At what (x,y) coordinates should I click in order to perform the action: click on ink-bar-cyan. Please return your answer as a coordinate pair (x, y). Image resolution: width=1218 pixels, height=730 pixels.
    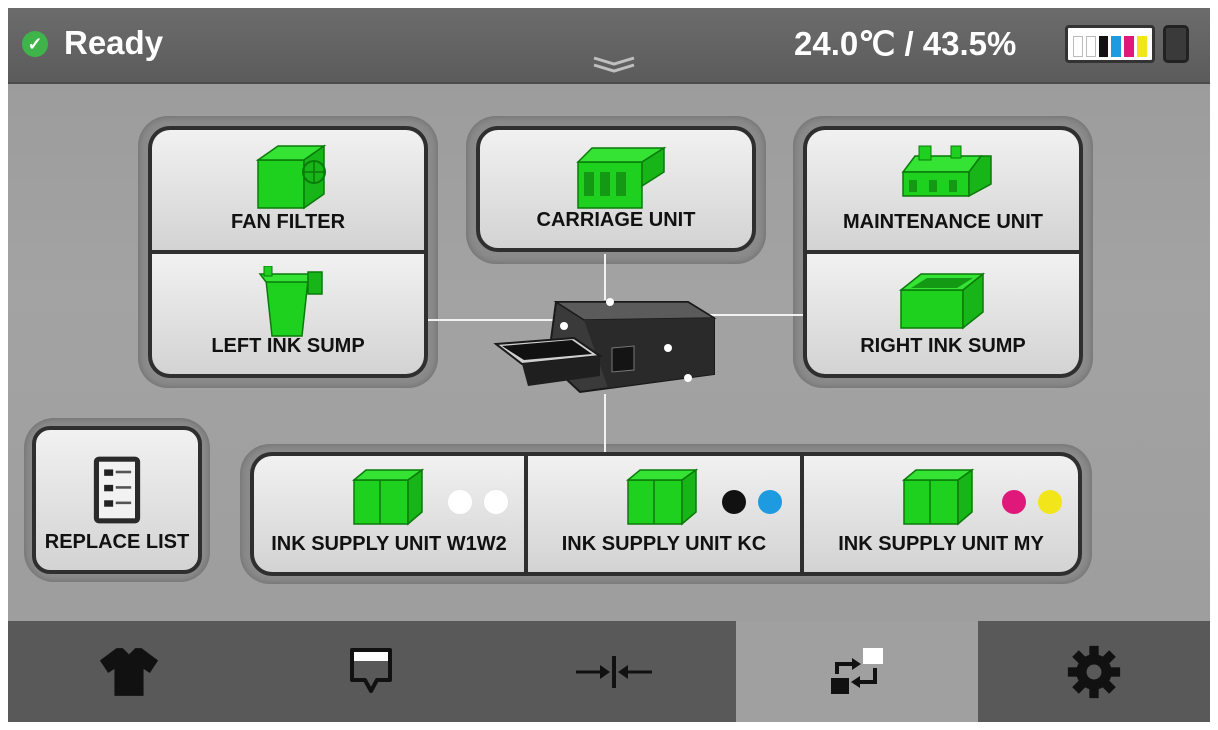
    Looking at the image, I should click on (1116, 46).